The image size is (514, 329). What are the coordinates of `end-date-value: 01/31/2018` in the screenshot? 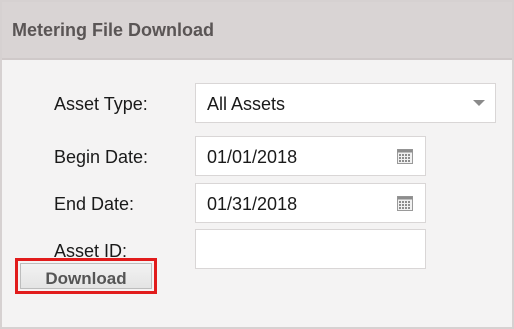 It's located at (252, 204).